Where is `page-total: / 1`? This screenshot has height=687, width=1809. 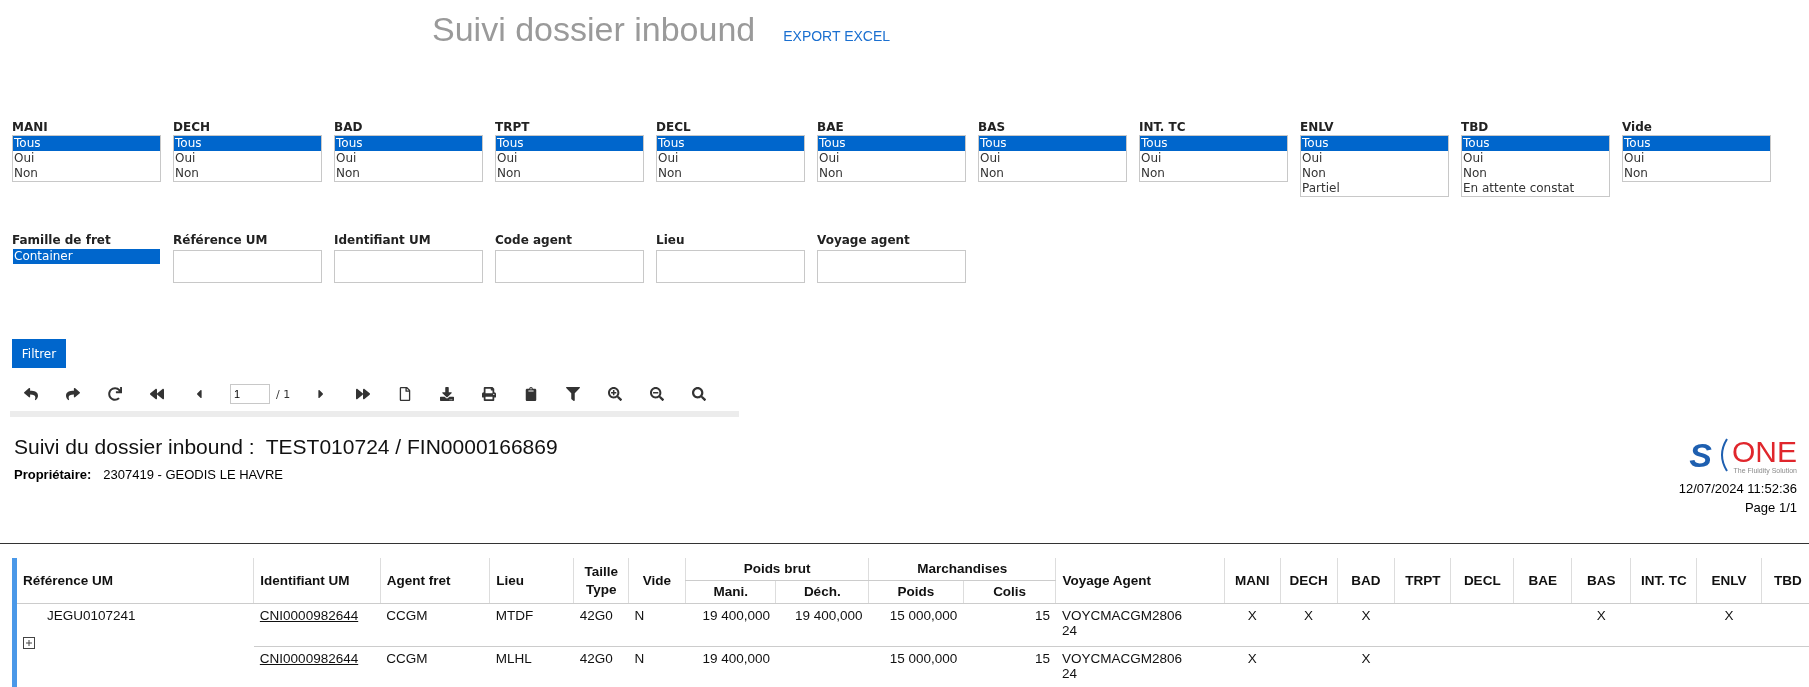
page-total: / 1 is located at coordinates (283, 394).